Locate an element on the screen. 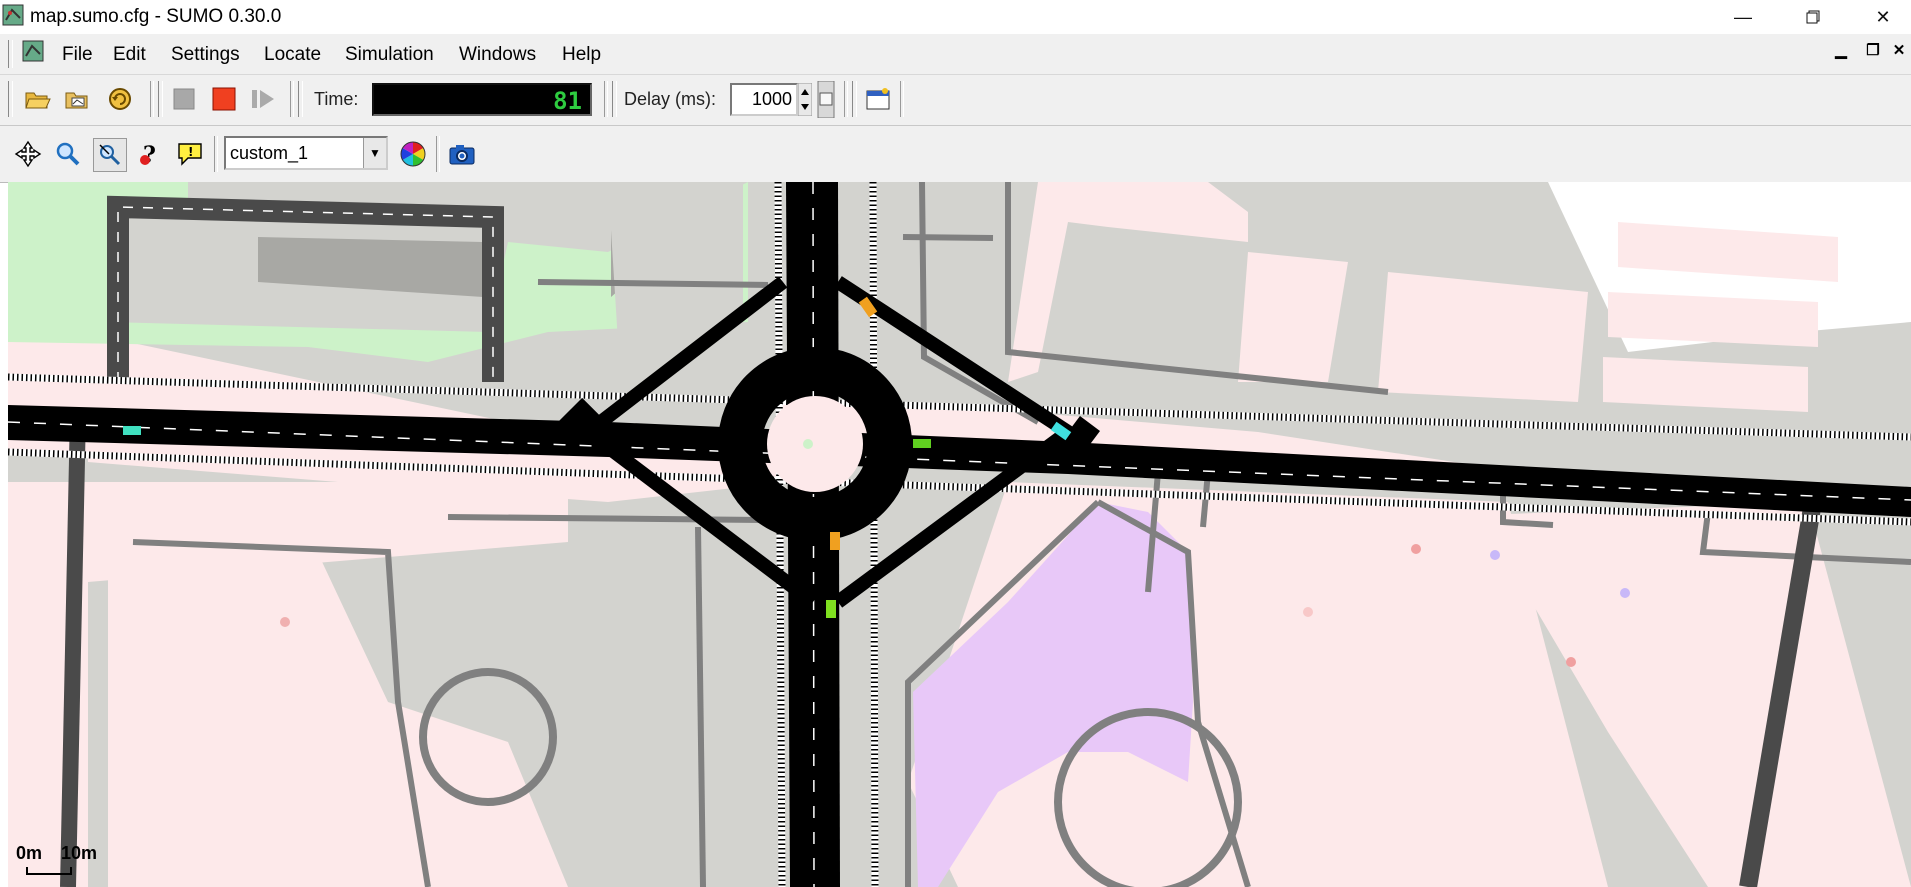 This screenshot has height=887, width=1911. roundabout-island is located at coordinates (815, 444).